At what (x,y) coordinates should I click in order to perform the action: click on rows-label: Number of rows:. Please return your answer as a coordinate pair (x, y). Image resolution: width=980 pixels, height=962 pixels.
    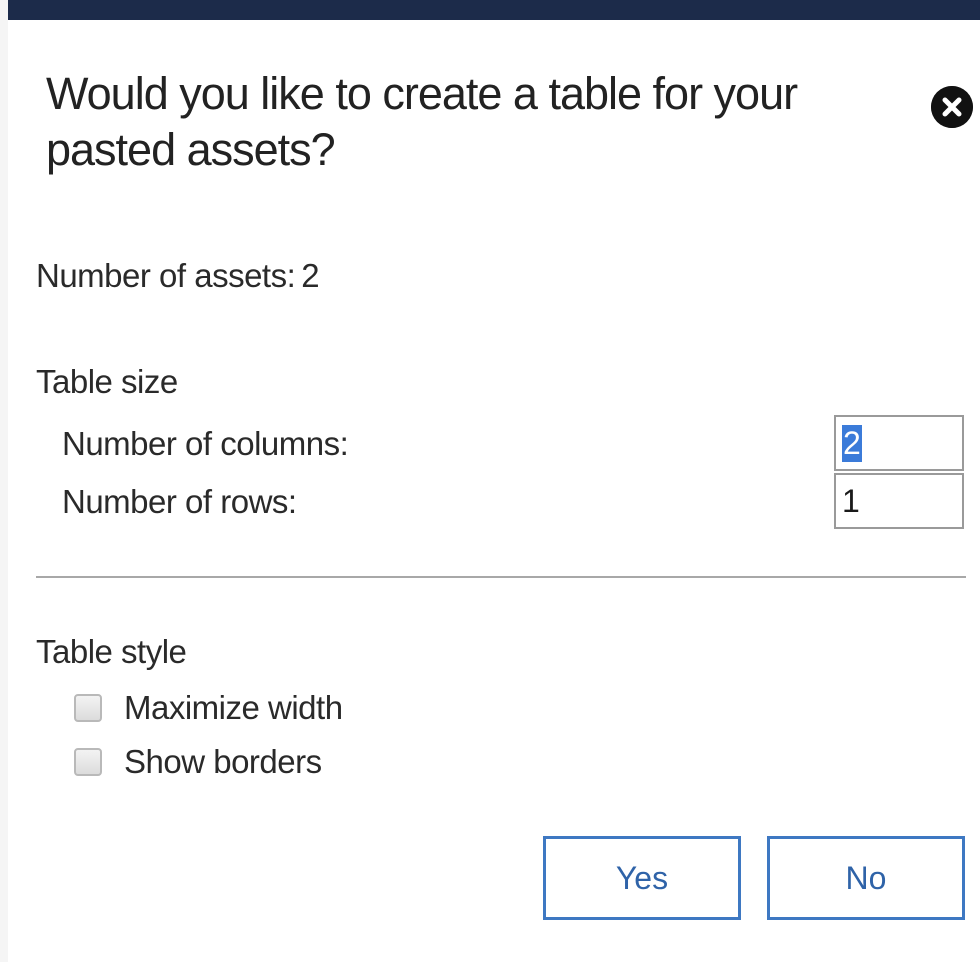
    Looking at the image, I should click on (179, 501).